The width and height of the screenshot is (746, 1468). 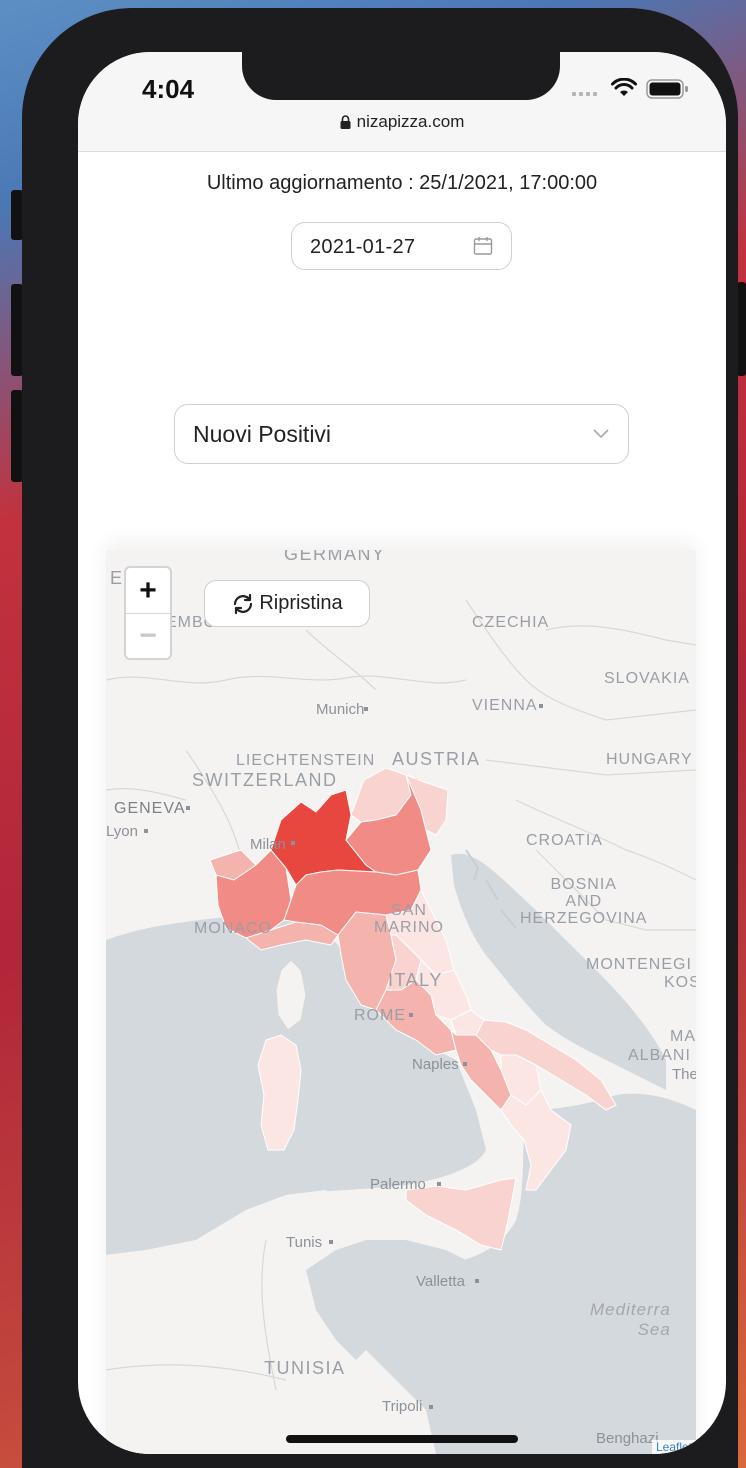 What do you see at coordinates (511, 622) in the screenshot?
I see `label-czechia: CZECHIA` at bounding box center [511, 622].